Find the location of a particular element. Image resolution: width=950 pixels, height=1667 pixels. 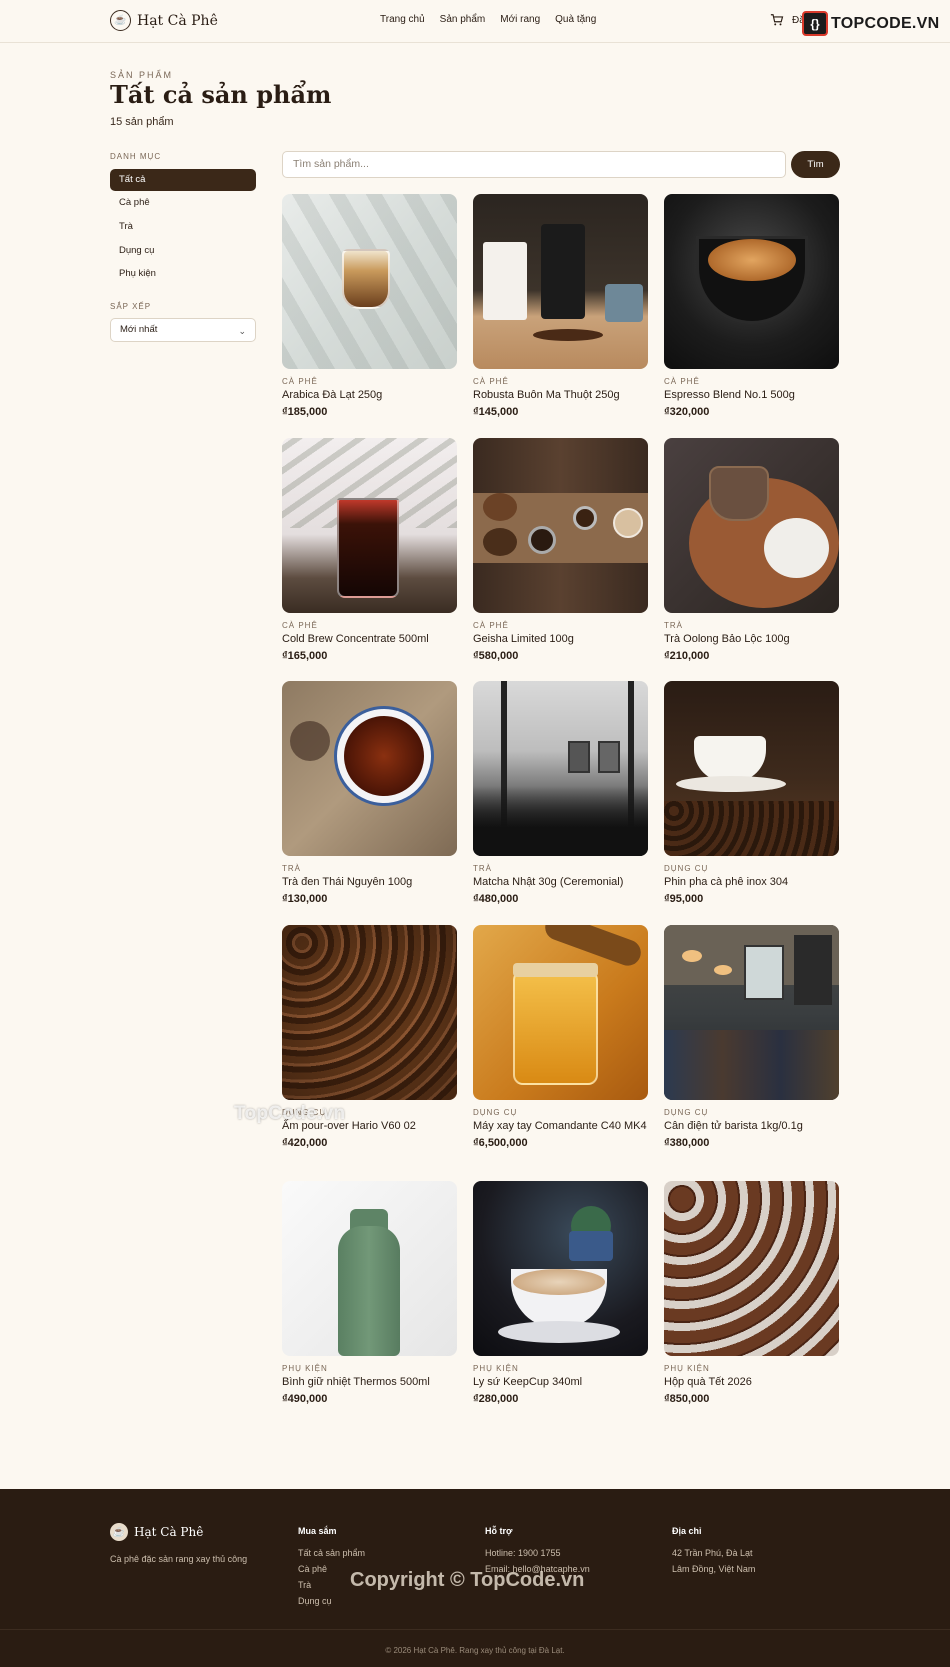

nav-products: Sản phẩm is located at coordinates (463, 19).